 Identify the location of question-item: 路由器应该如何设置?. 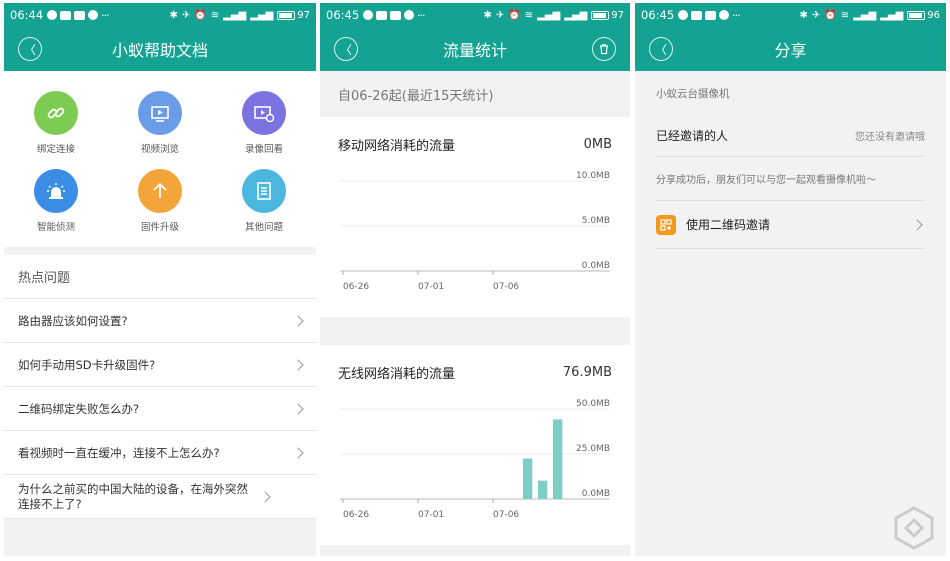
(160, 321).